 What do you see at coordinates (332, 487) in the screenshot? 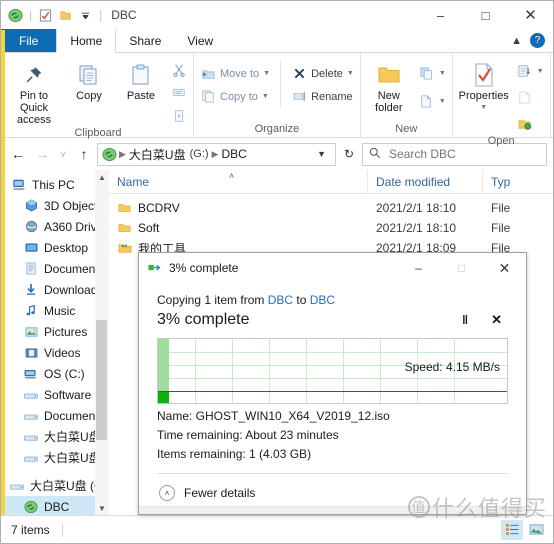
I see `fewer-details-button: ˄ Fewer details` at bounding box center [332, 487].